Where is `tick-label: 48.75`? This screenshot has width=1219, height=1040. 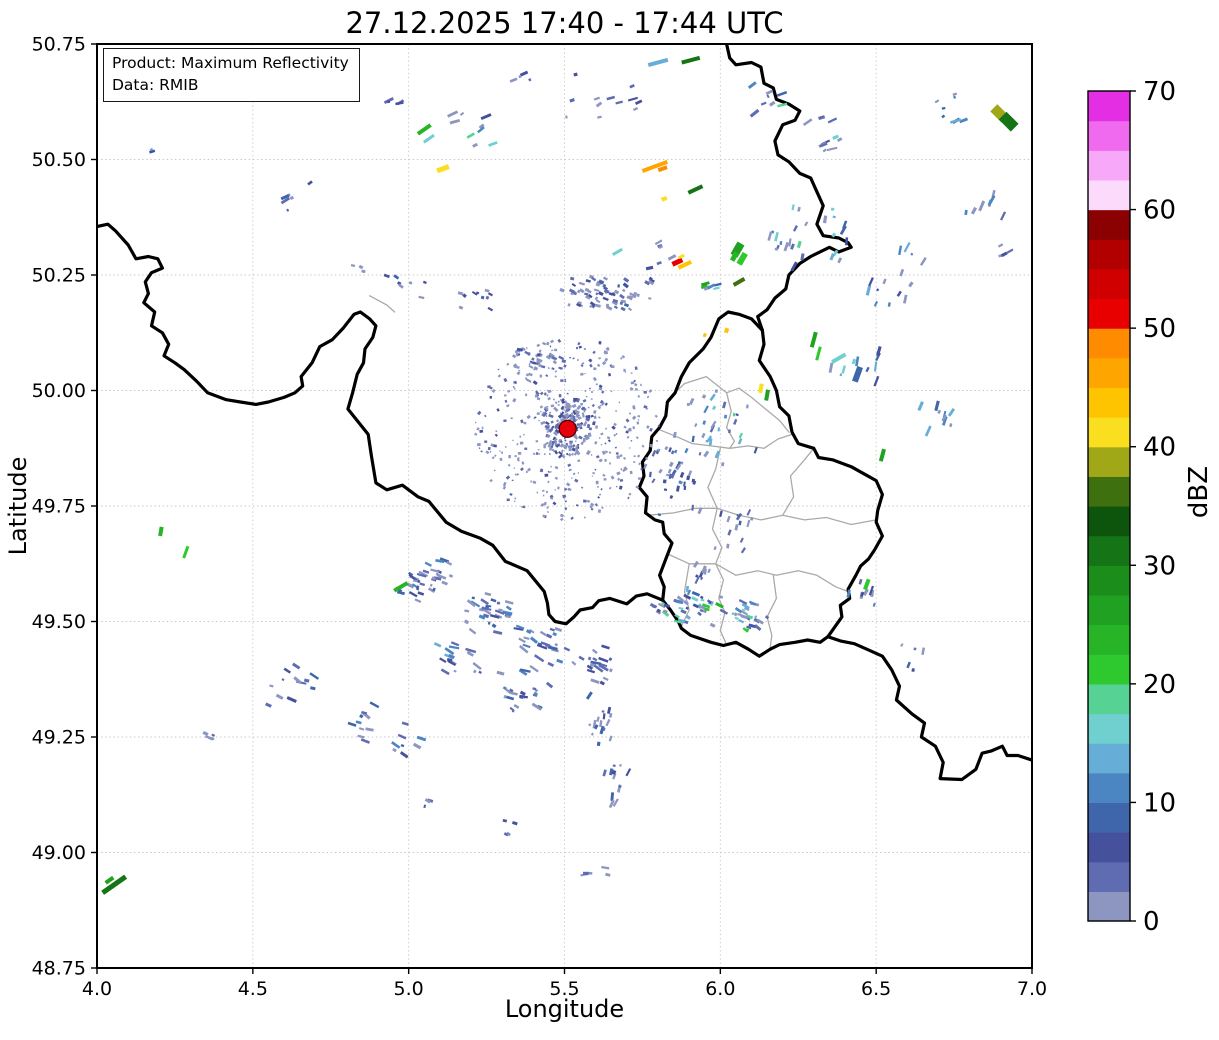
tick-label: 48.75 is located at coordinates (59, 969).